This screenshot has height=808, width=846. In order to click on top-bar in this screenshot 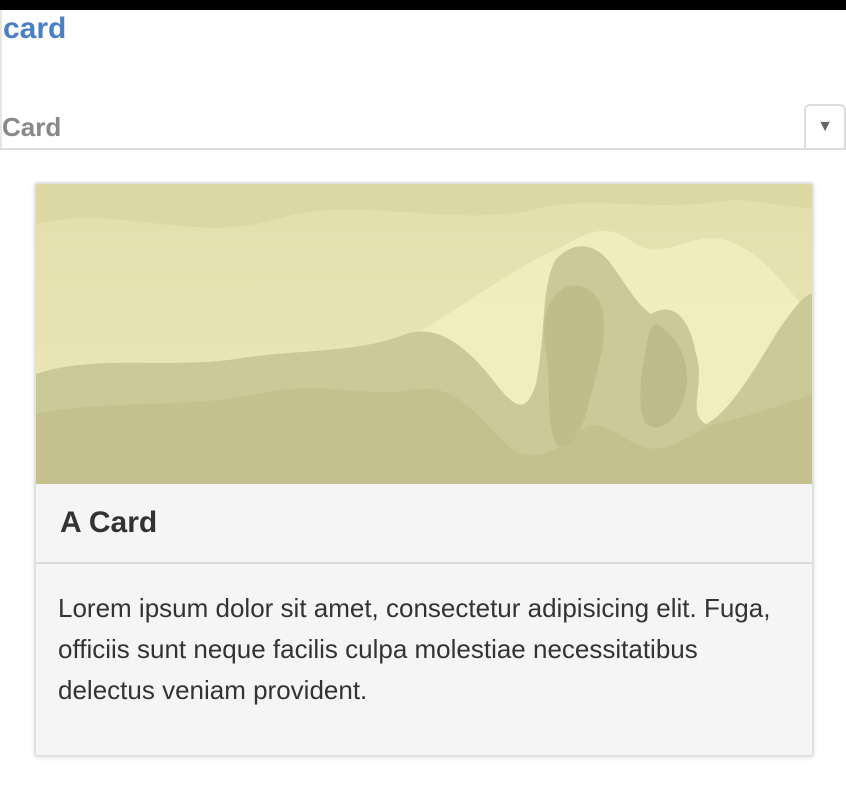, I will do `click(423, 5)`.